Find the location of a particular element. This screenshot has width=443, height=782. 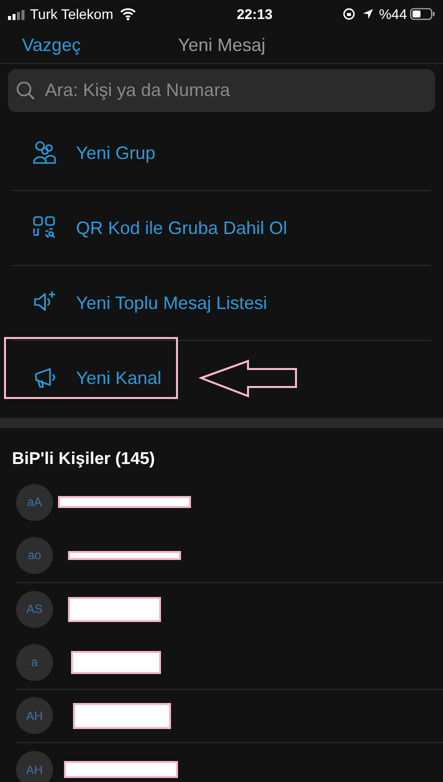

arrow-icon is located at coordinates (249, 379).